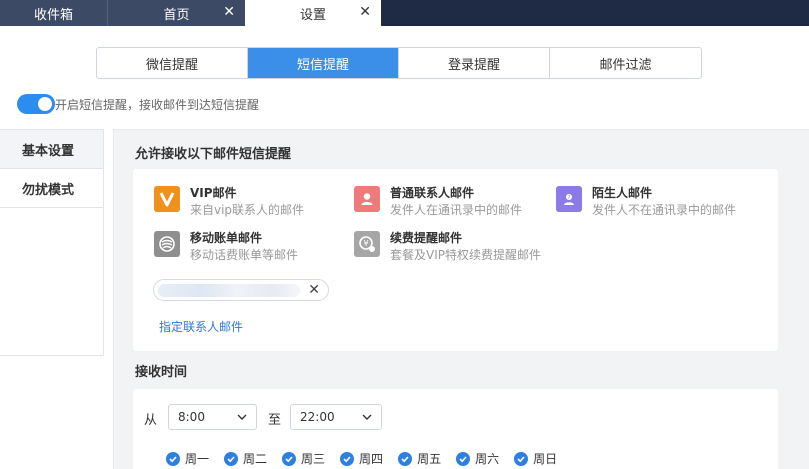  Describe the element at coordinates (625, 63) in the screenshot. I see `tab-mail-filter: 邮件过滤` at that location.